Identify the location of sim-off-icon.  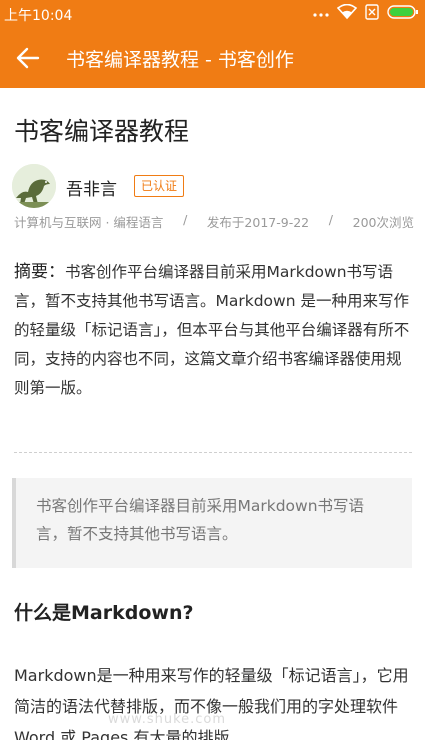
(372, 14).